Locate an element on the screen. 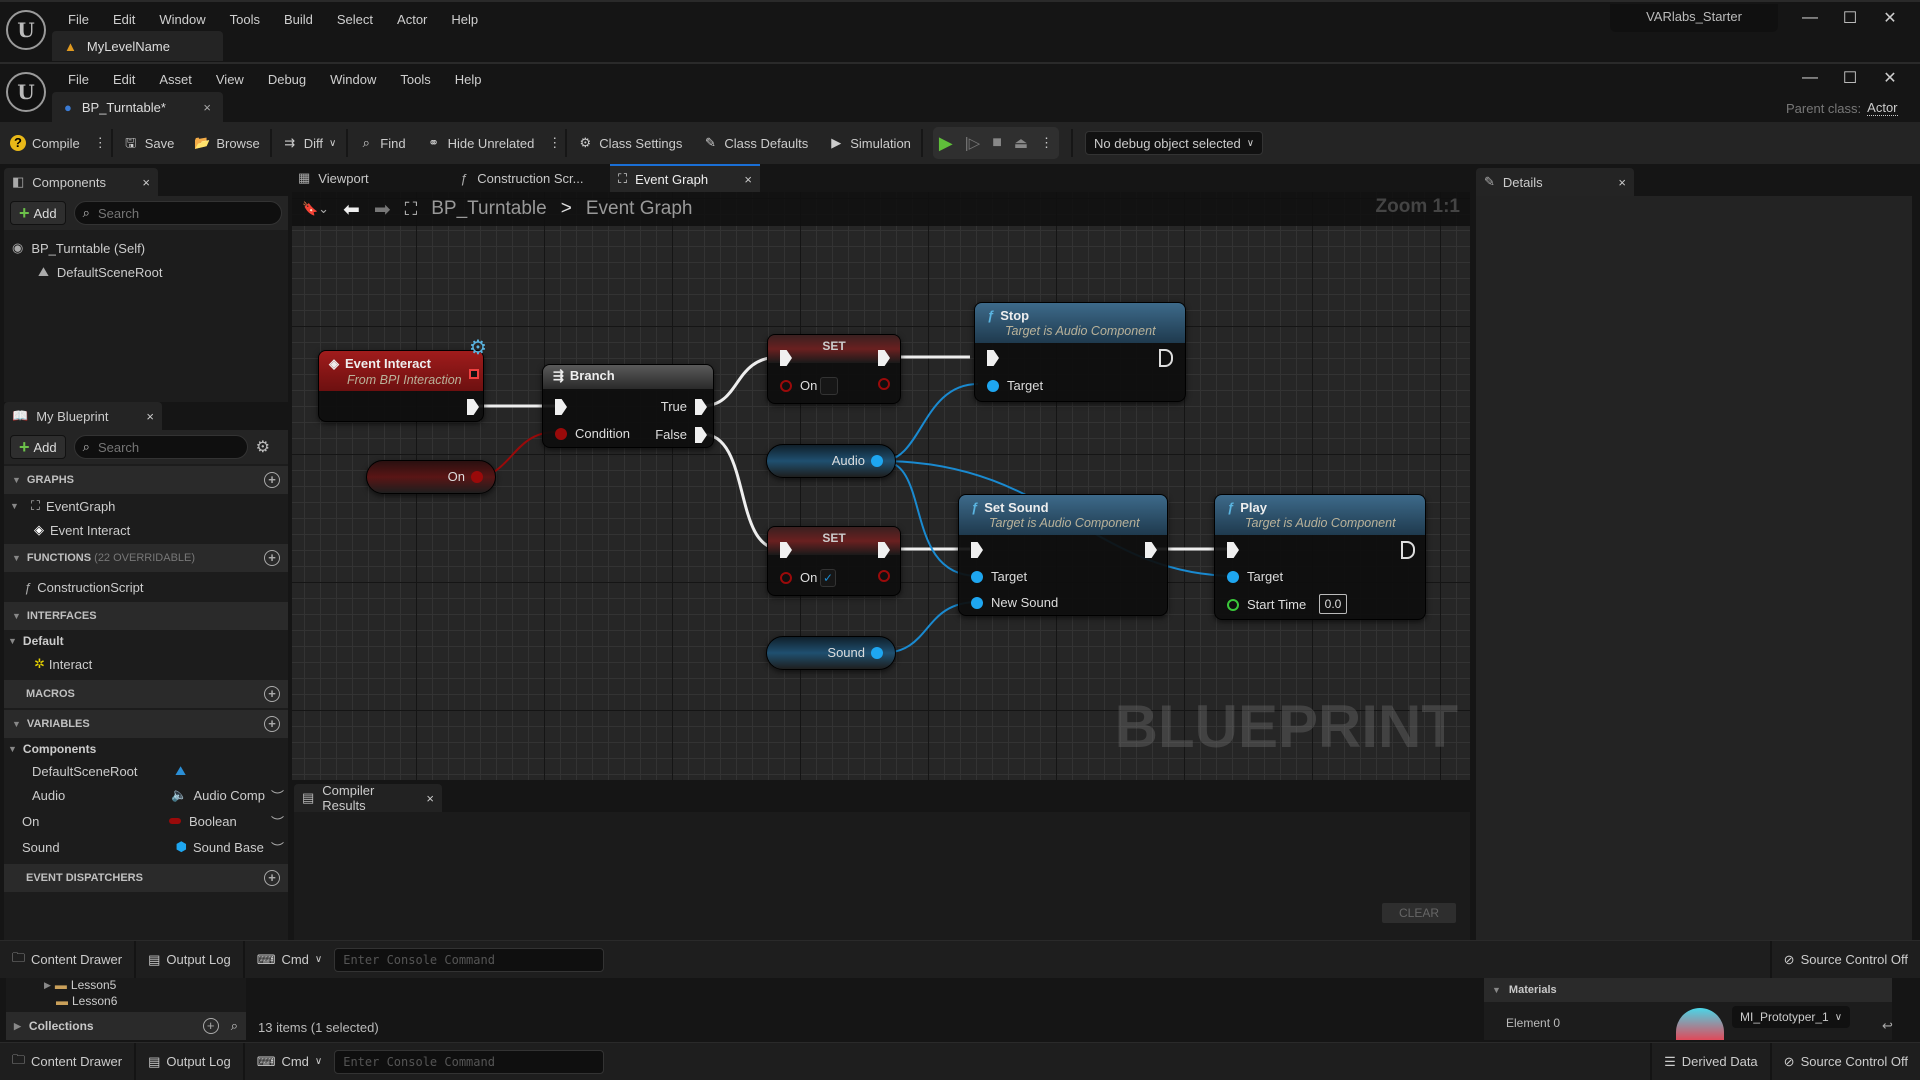  node-set-on-false: SET On is located at coordinates (834, 369).